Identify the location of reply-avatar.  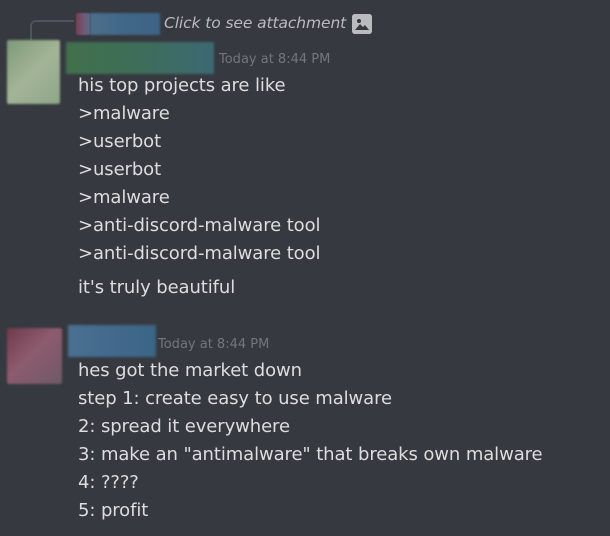
(83, 24).